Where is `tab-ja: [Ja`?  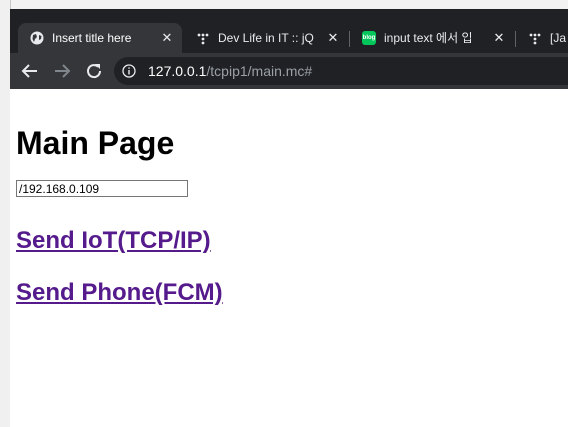 tab-ja: [Ja is located at coordinates (542, 38).